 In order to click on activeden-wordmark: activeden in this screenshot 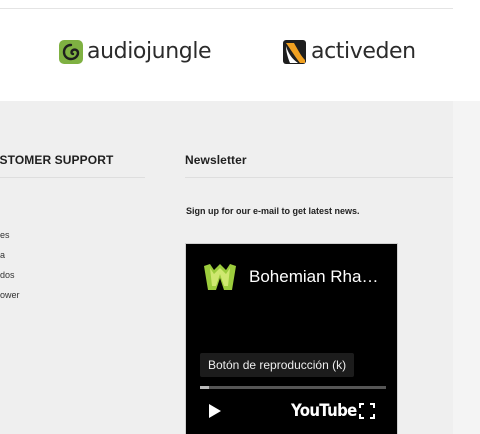, I will do `click(363, 51)`.